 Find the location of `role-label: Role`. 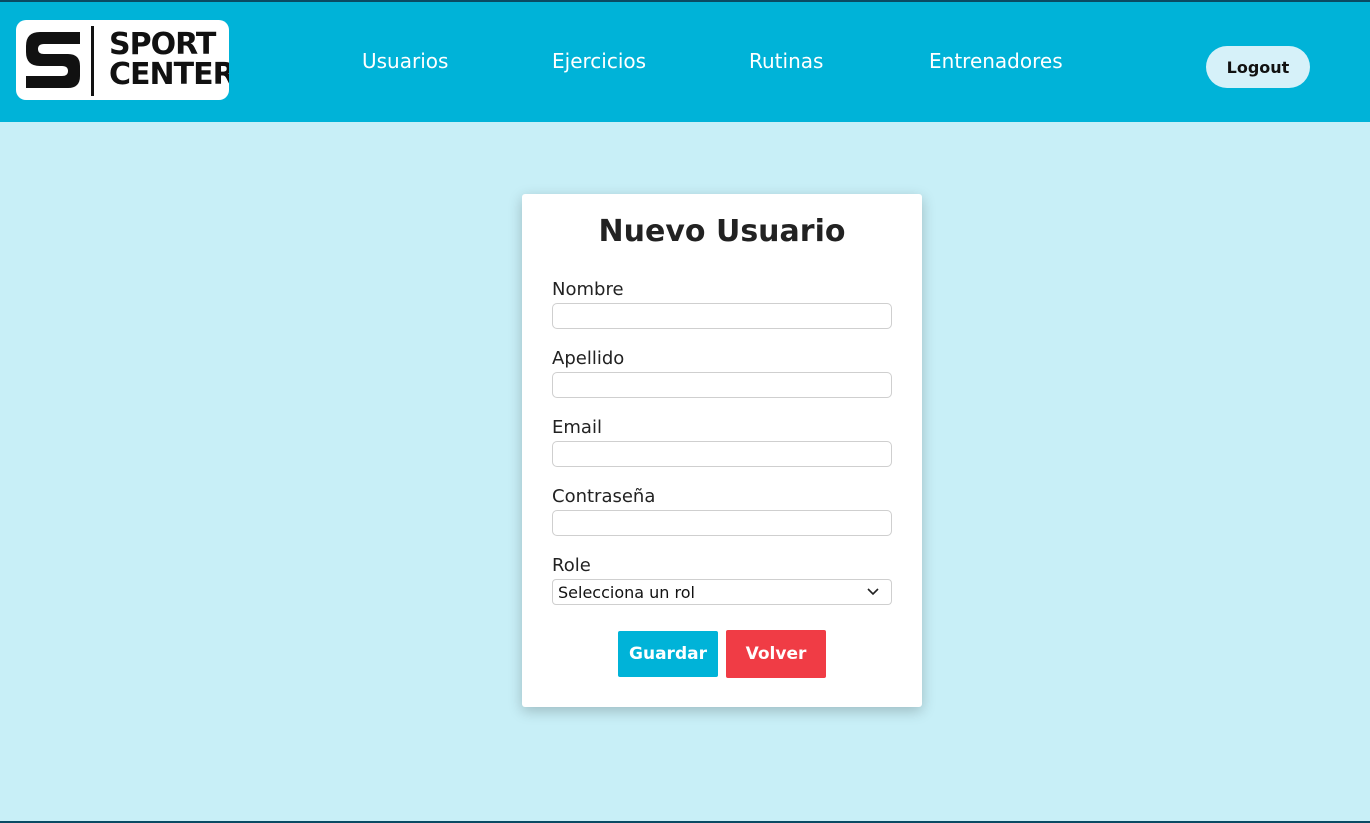

role-label: Role is located at coordinates (571, 565).